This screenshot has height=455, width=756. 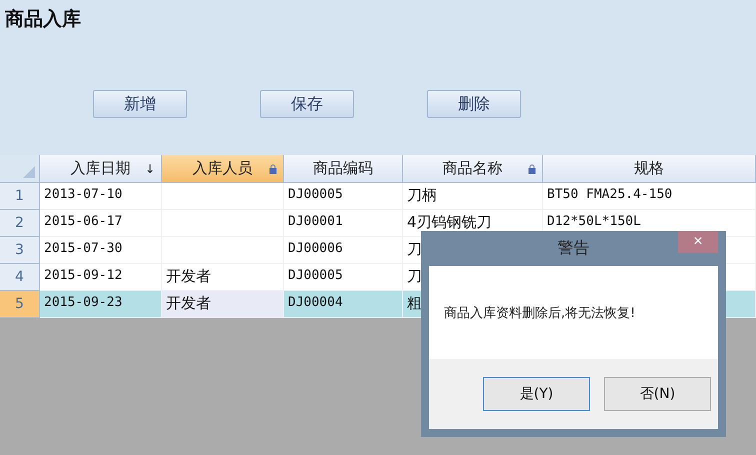 I want to click on row-number: 3, so click(x=20, y=250).